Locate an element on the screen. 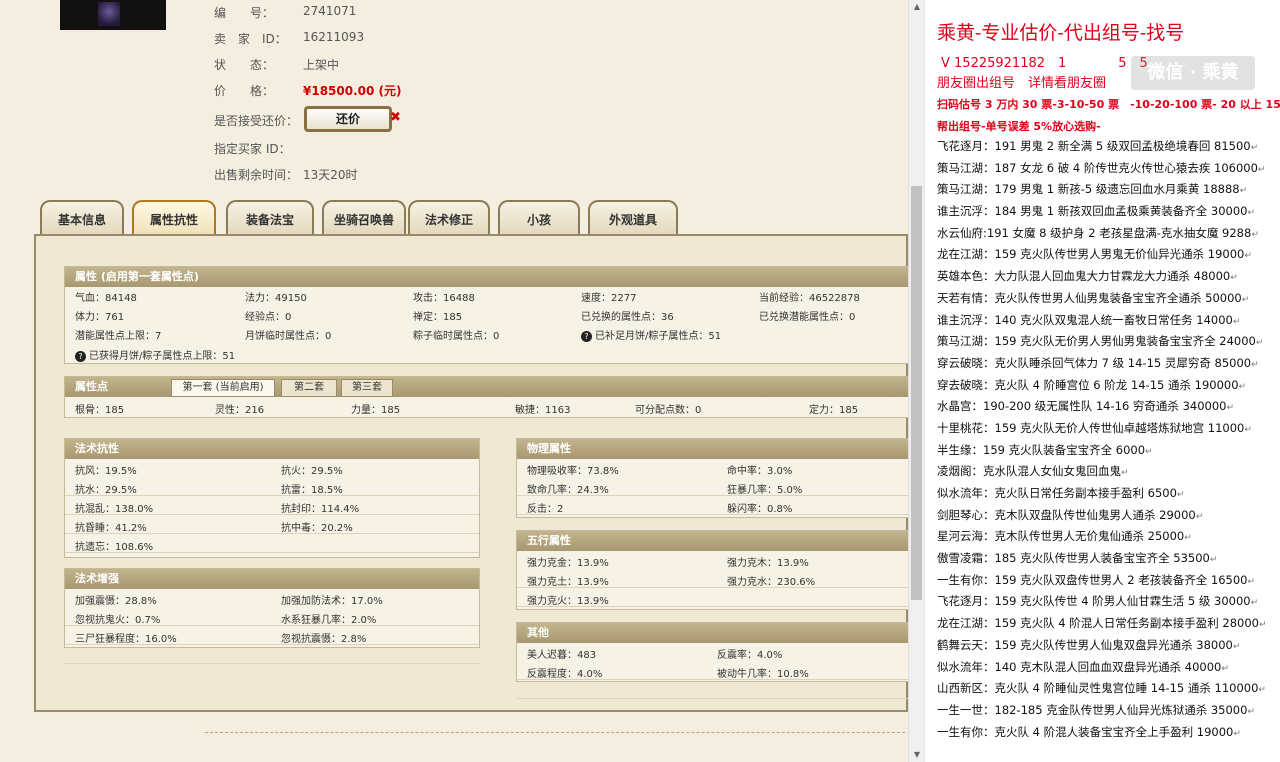 Image resolution: width=1280 pixels, height=762 pixels. attribute-value: 体力：761 is located at coordinates (99, 315).